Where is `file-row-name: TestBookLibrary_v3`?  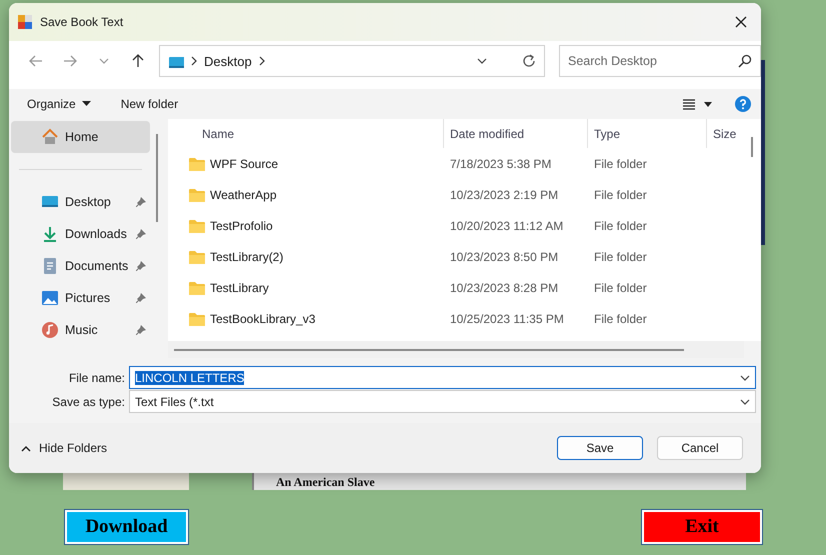 file-row-name: TestBookLibrary_v3 is located at coordinates (306, 319).